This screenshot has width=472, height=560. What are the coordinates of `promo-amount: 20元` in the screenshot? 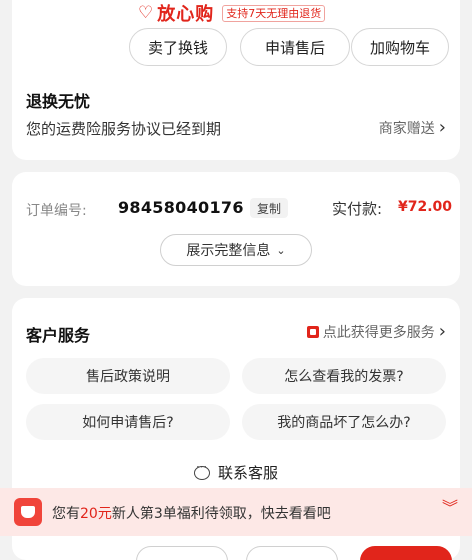 It's located at (96, 514).